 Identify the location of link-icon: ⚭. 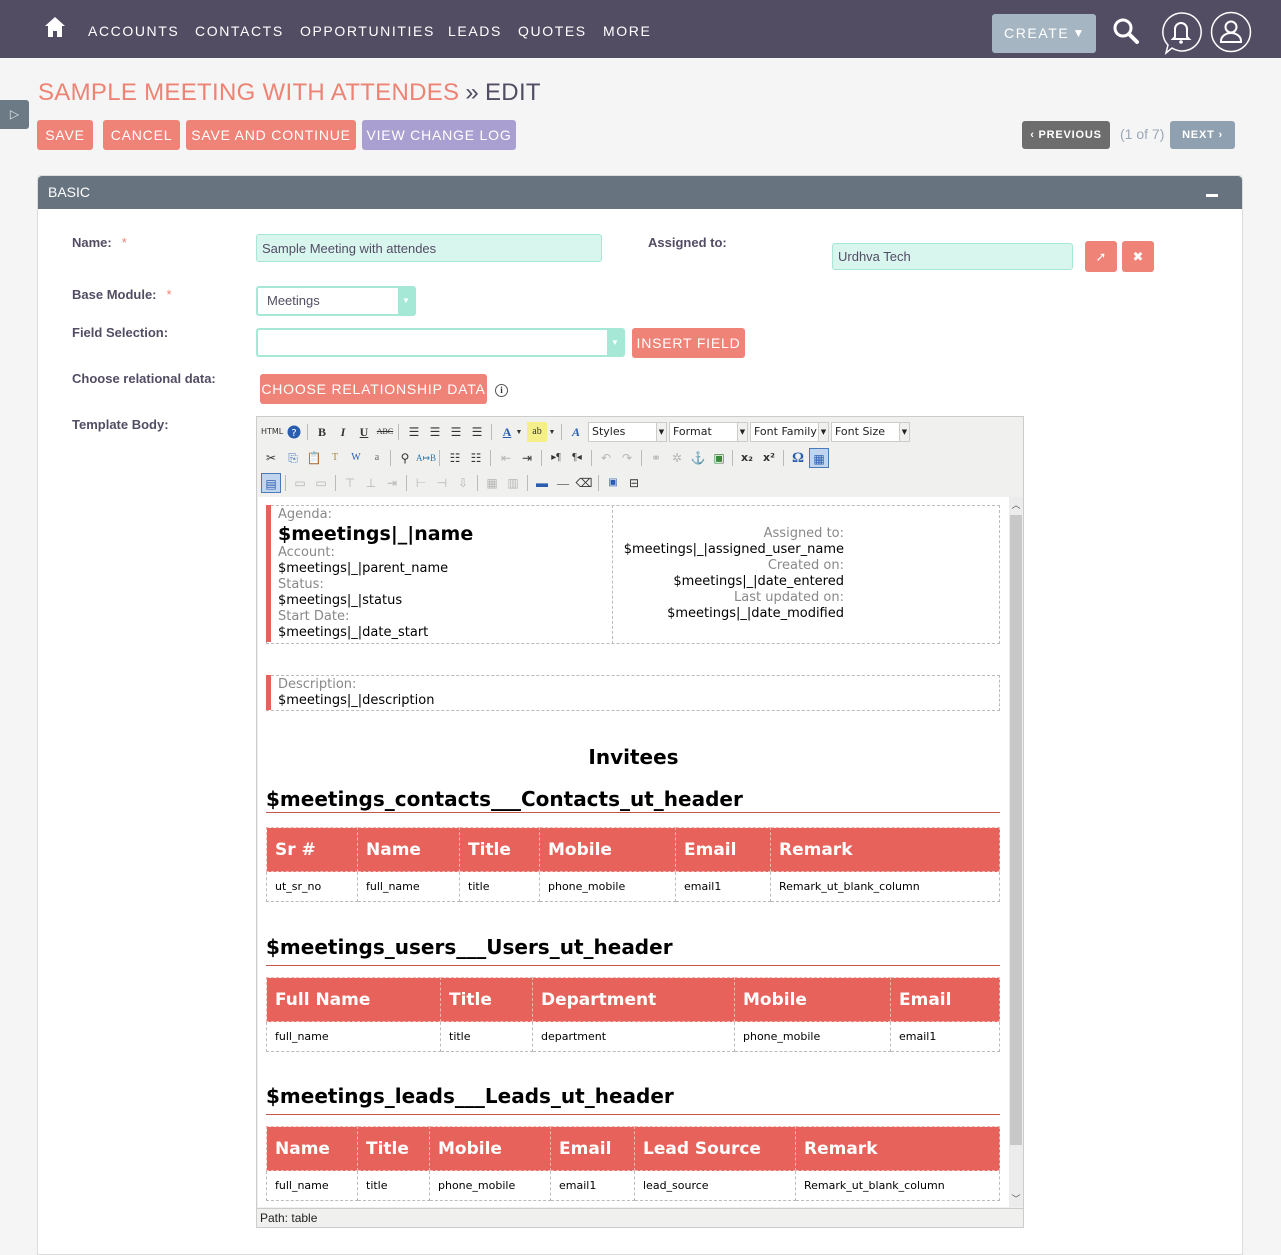
(656, 458).